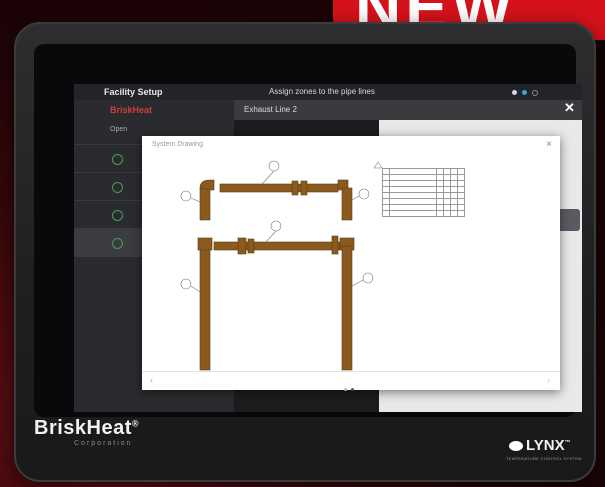 This screenshot has height=487, width=605. I want to click on lynx-icon, so click(516, 446).